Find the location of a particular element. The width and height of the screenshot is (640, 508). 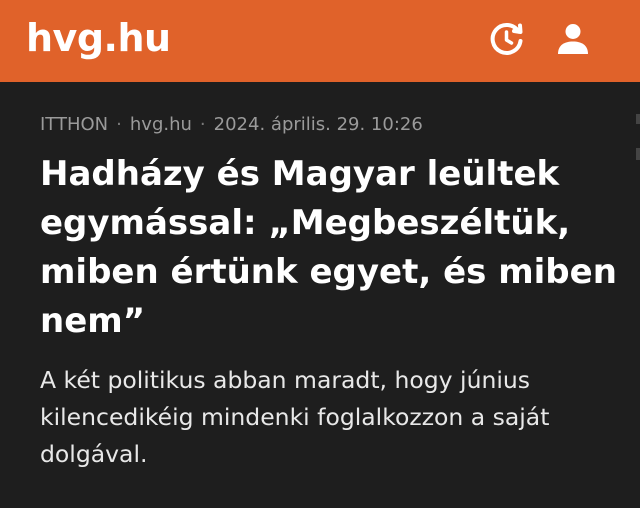

user-icon is located at coordinates (573, 39).